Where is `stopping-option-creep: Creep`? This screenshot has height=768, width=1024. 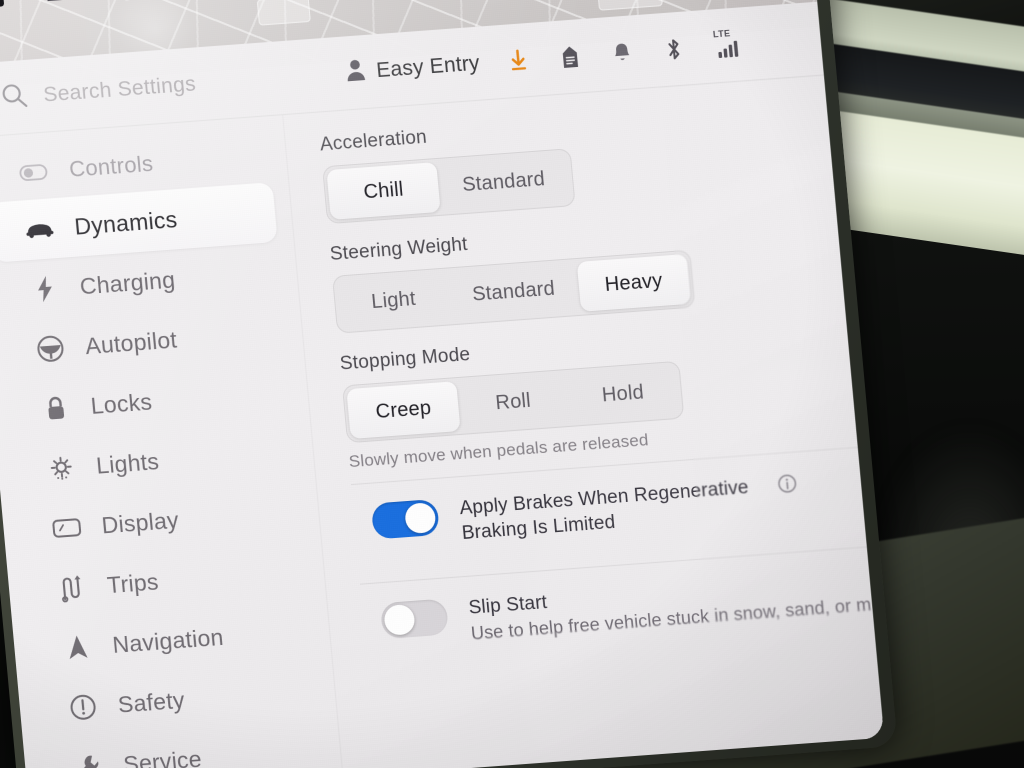
stopping-option-creep: Creep is located at coordinates (403, 410).